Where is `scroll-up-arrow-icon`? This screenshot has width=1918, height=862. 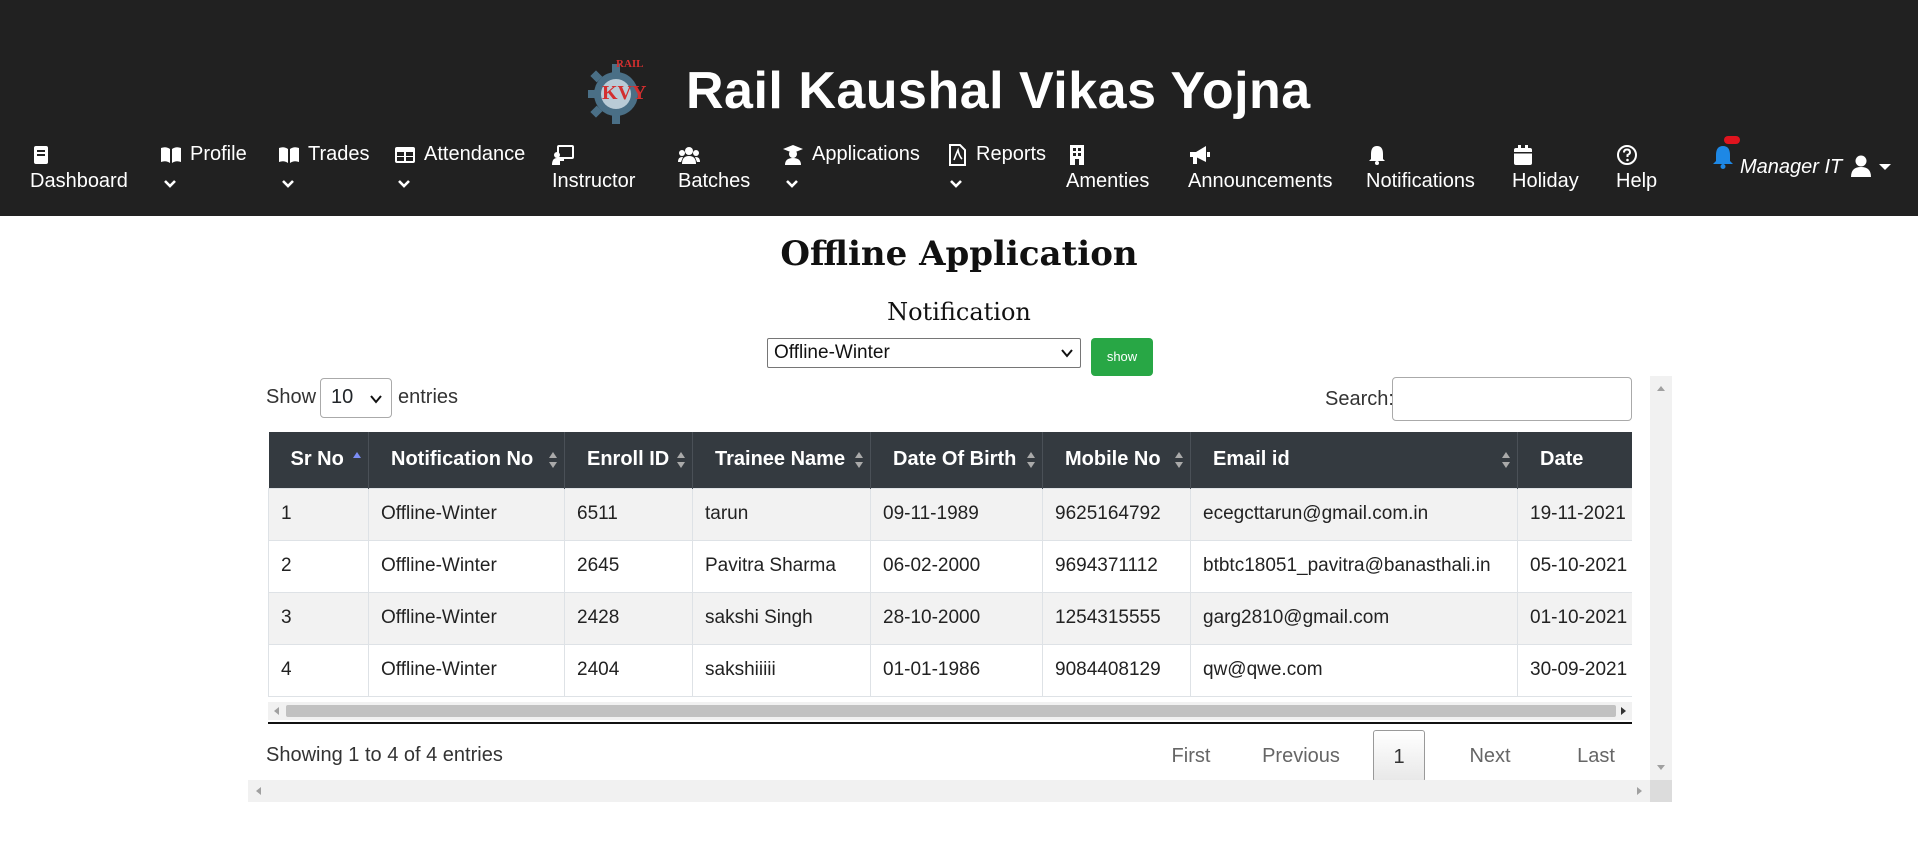 scroll-up-arrow-icon is located at coordinates (1661, 388).